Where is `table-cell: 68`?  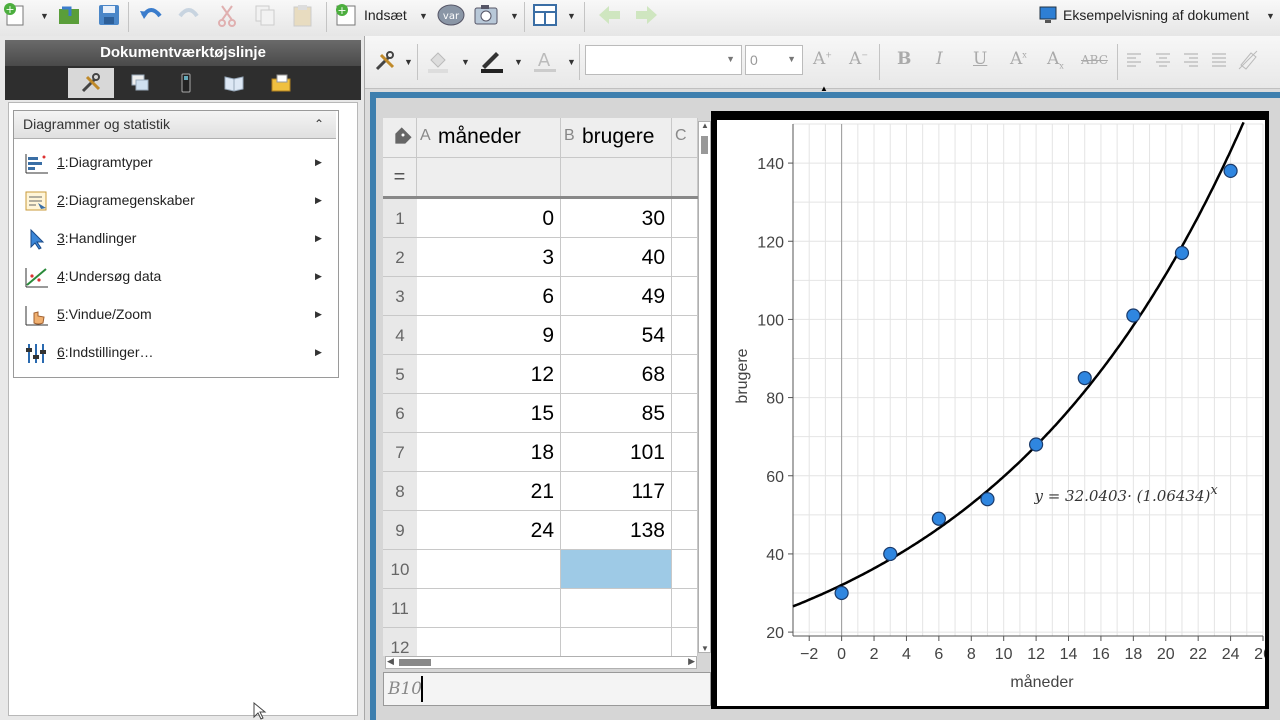
table-cell: 68 is located at coordinates (616, 374).